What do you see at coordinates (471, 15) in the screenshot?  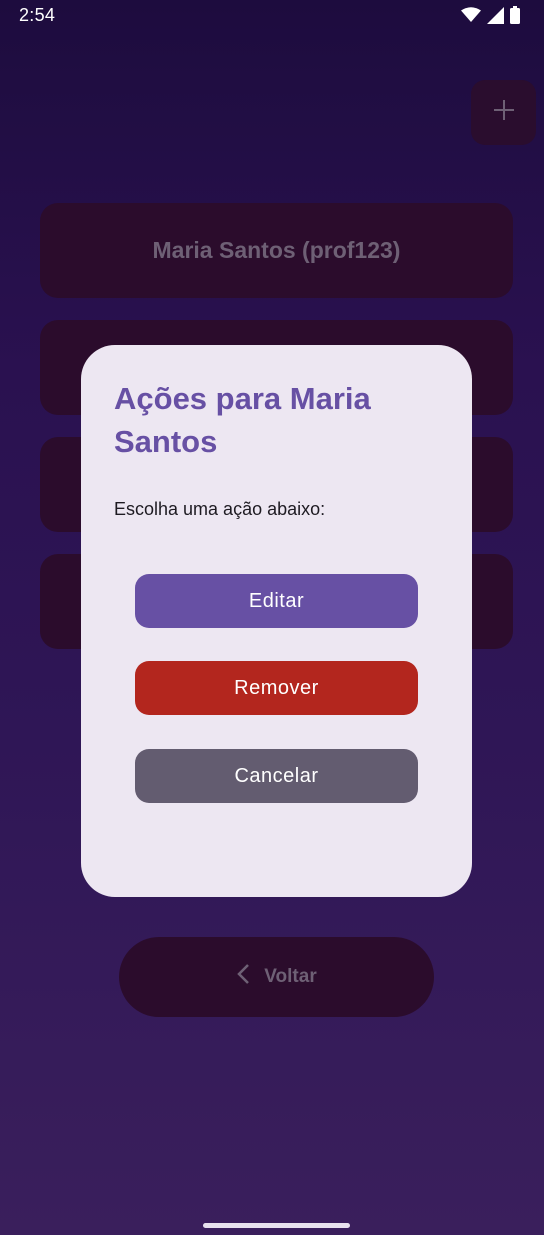 I see `wifi-icon` at bounding box center [471, 15].